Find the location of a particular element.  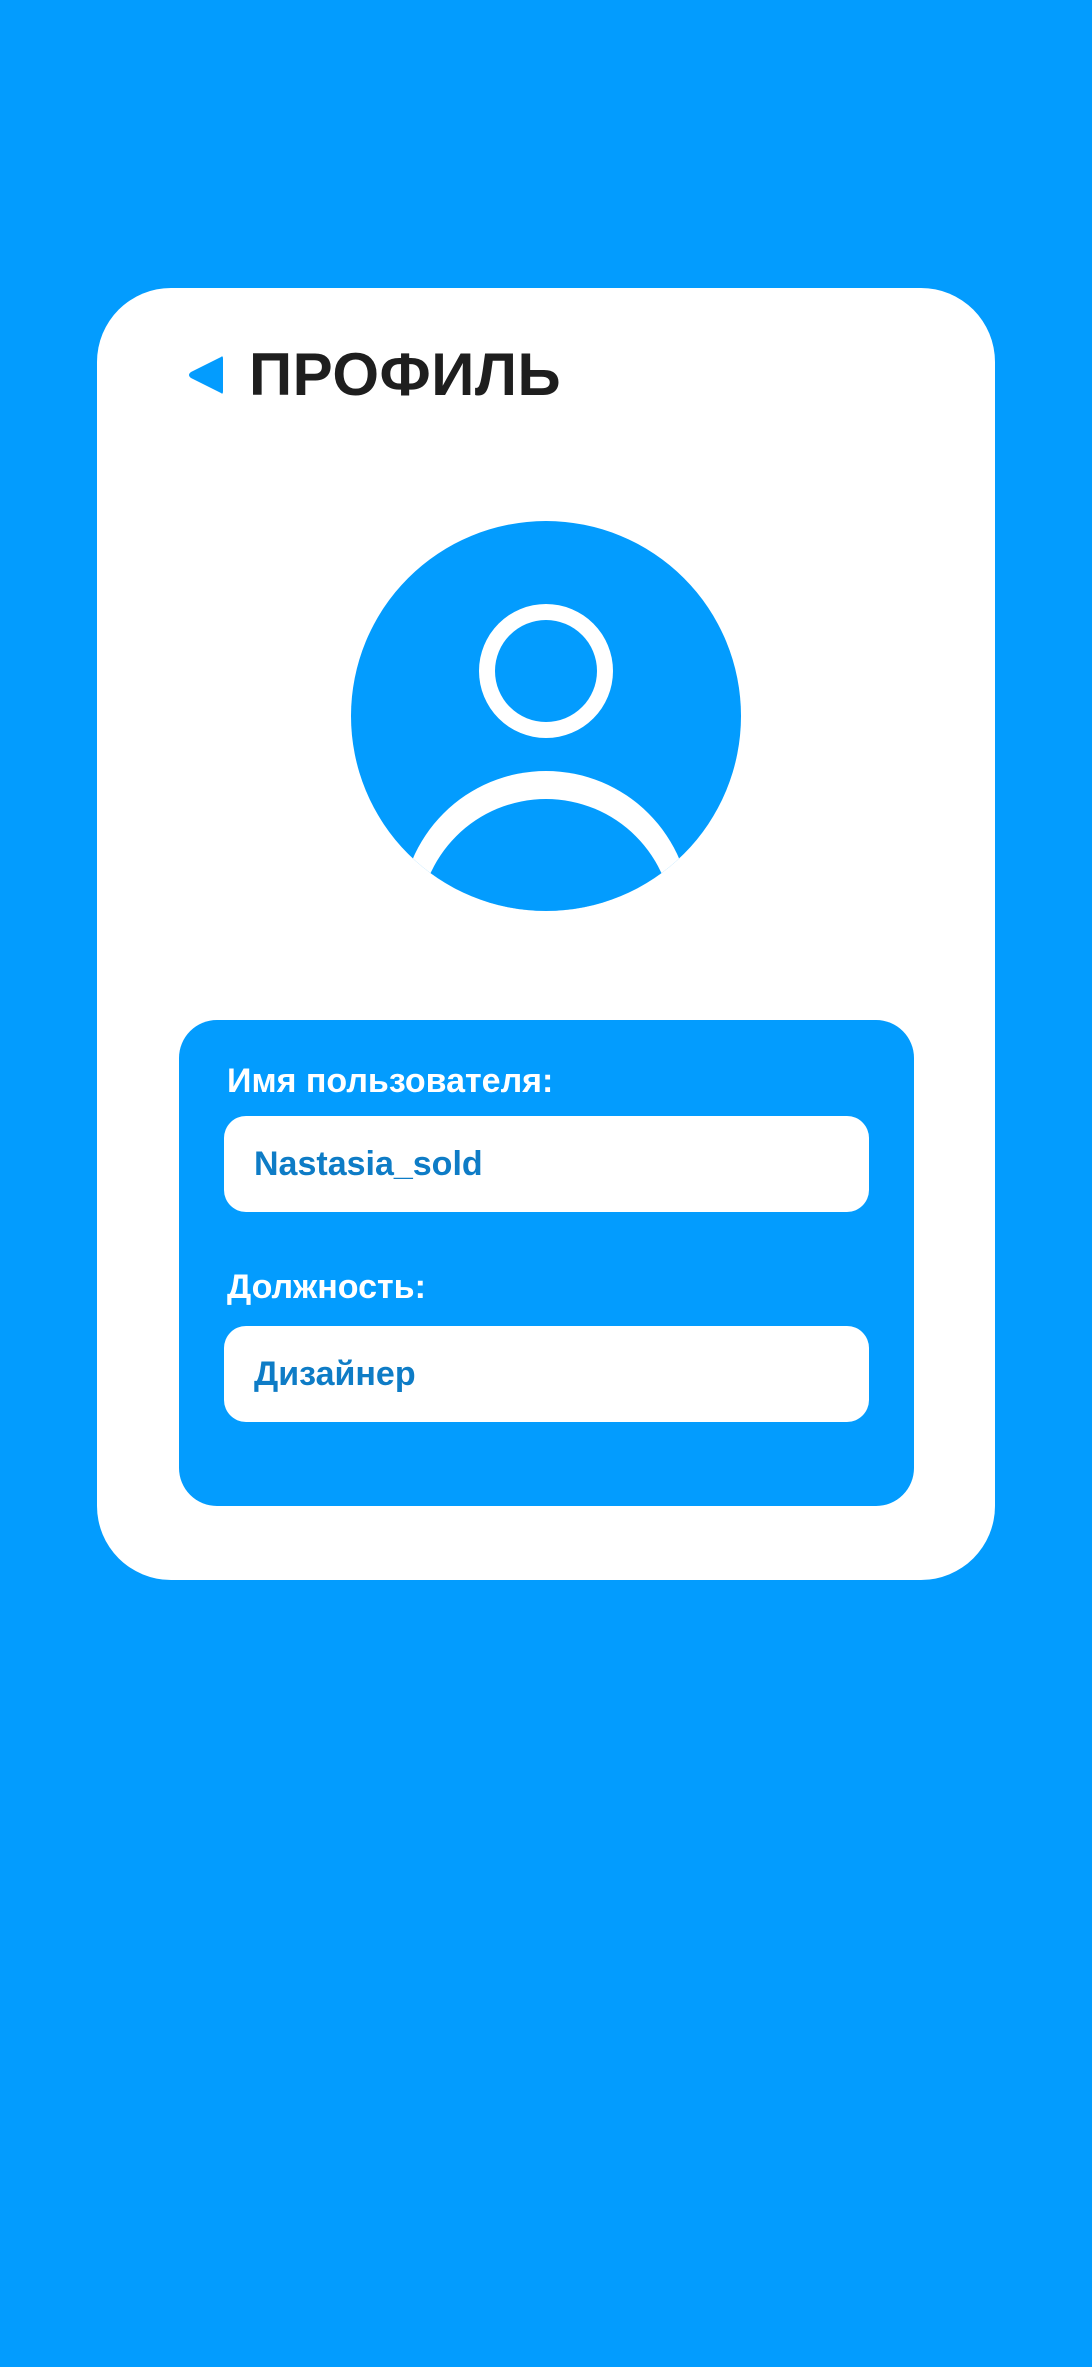

back-triangle-icon is located at coordinates (206, 375).